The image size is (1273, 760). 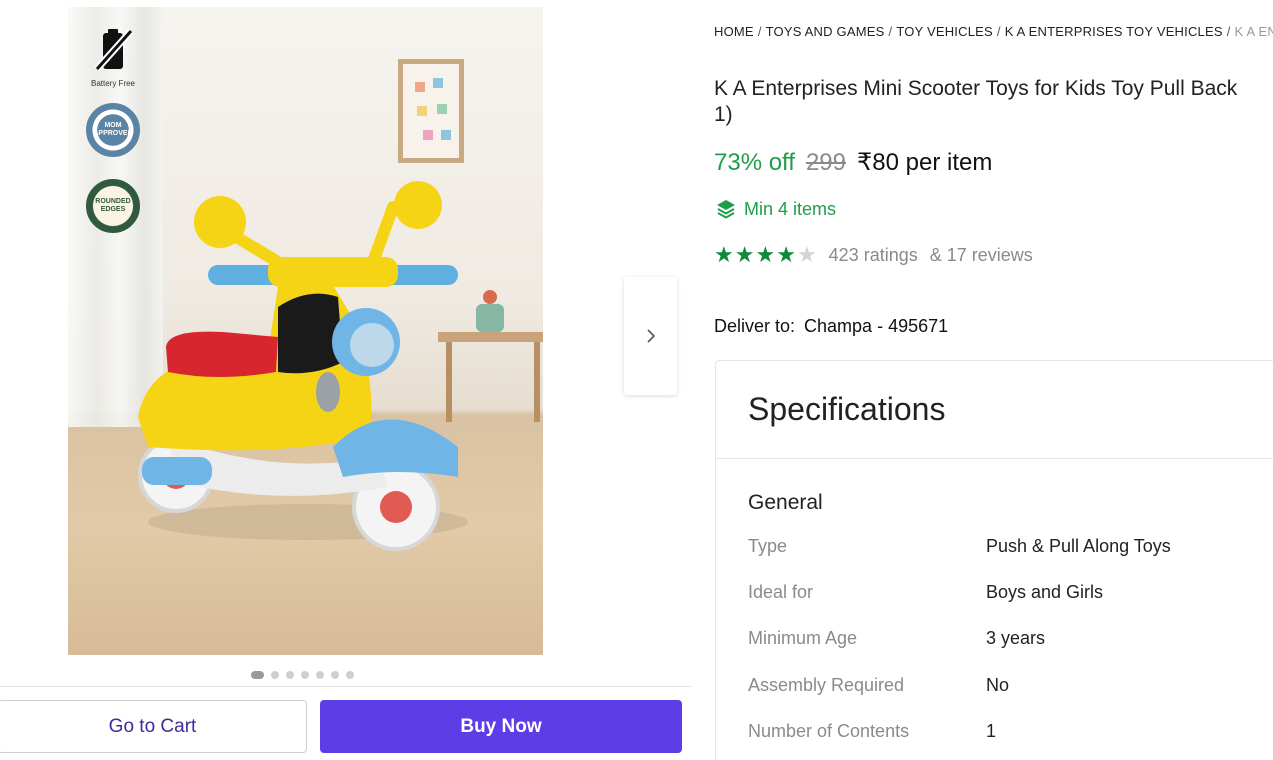 I want to click on image-carousel-dots, so click(x=302, y=675).